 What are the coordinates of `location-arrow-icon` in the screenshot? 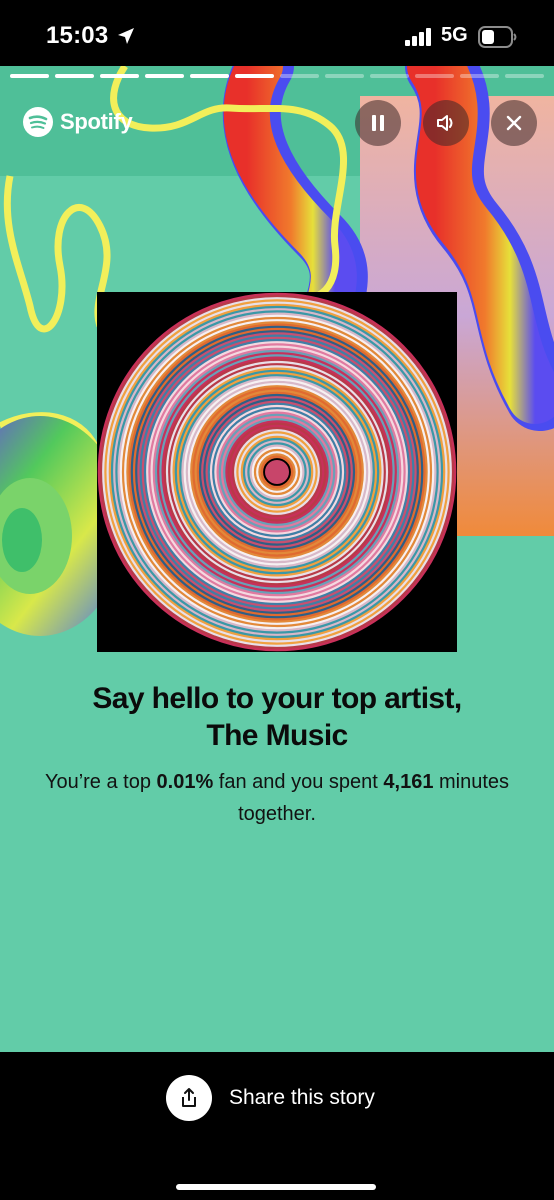 It's located at (126, 36).